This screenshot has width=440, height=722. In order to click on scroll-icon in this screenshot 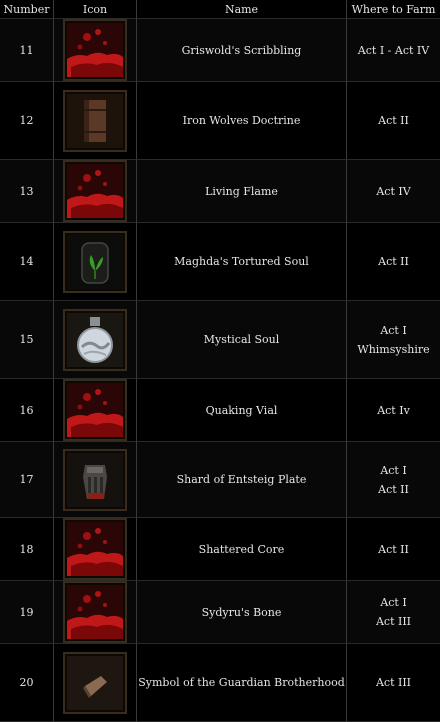, I will do `click(95, 682)`.